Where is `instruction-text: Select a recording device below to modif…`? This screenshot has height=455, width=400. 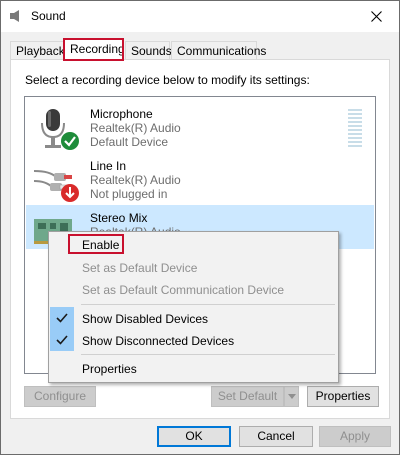 instruction-text: Select a recording device below to modif… is located at coordinates (167, 80).